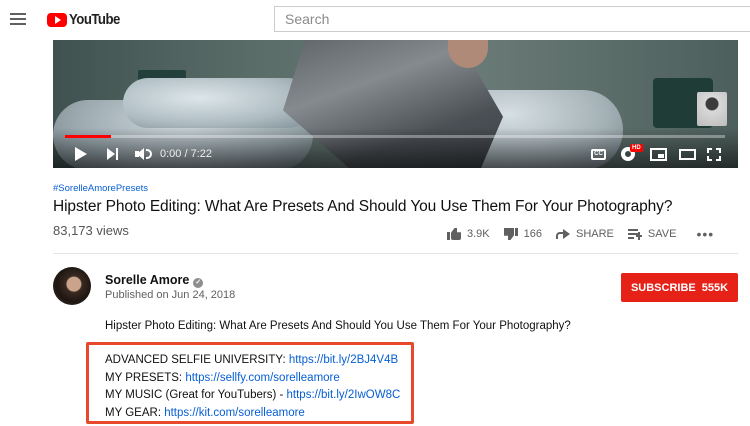  What do you see at coordinates (395, 154) in the screenshot?
I see `player-controls: 0:00 / 7:22 CC HD` at bounding box center [395, 154].